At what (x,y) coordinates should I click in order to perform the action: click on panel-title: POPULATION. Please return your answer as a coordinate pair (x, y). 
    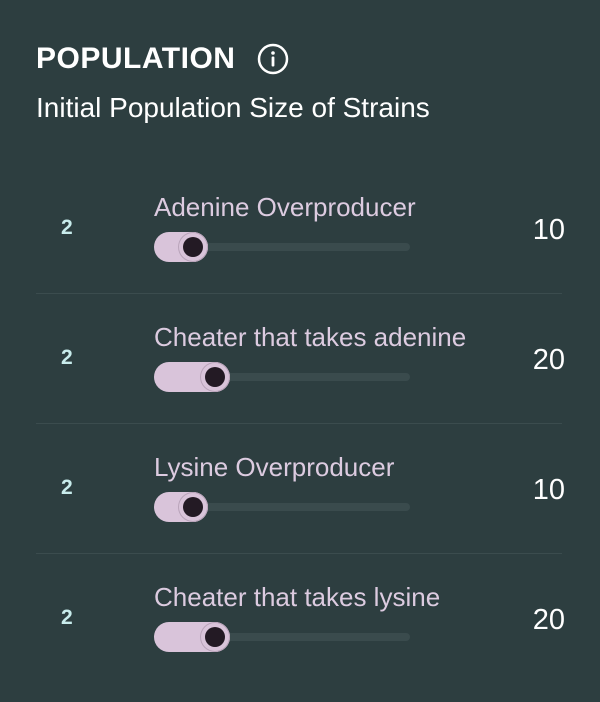
    Looking at the image, I should click on (136, 58).